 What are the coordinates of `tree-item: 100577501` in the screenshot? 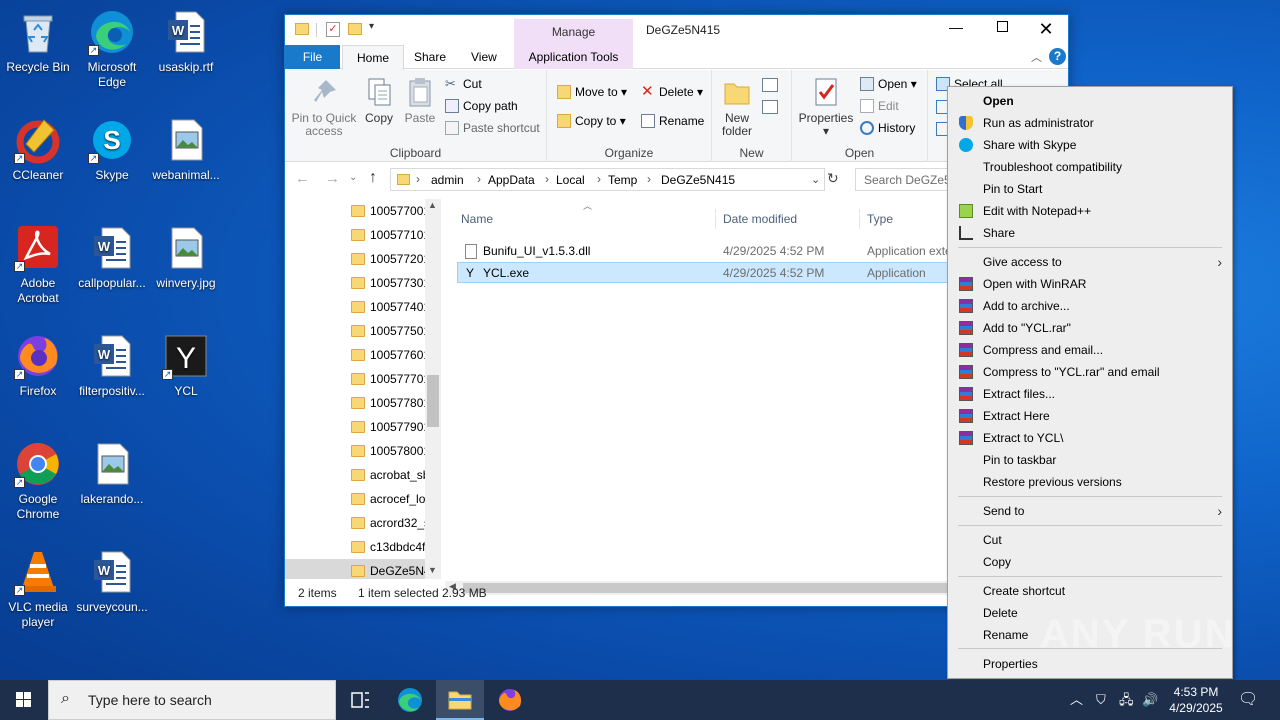 It's located at (356, 331).